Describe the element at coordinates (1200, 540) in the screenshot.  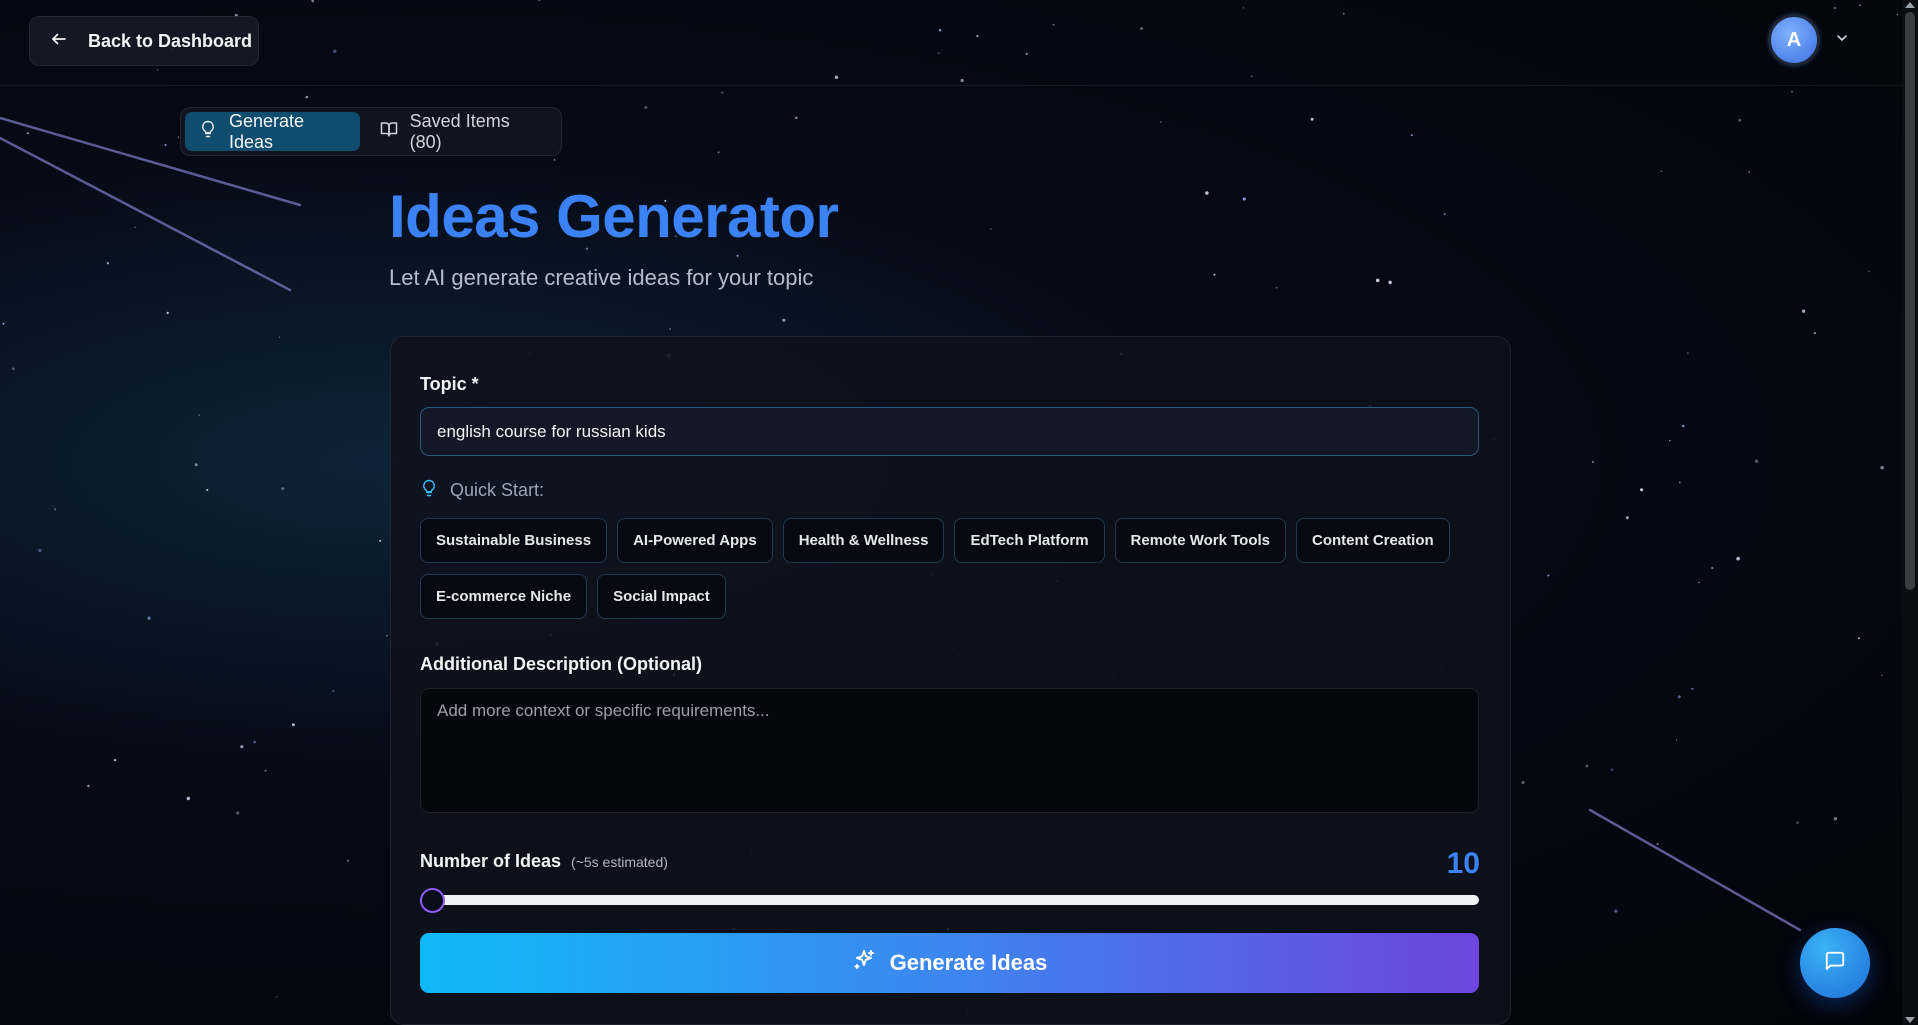
I see `chip-remote-work-tools: Remote Work Tools` at that location.